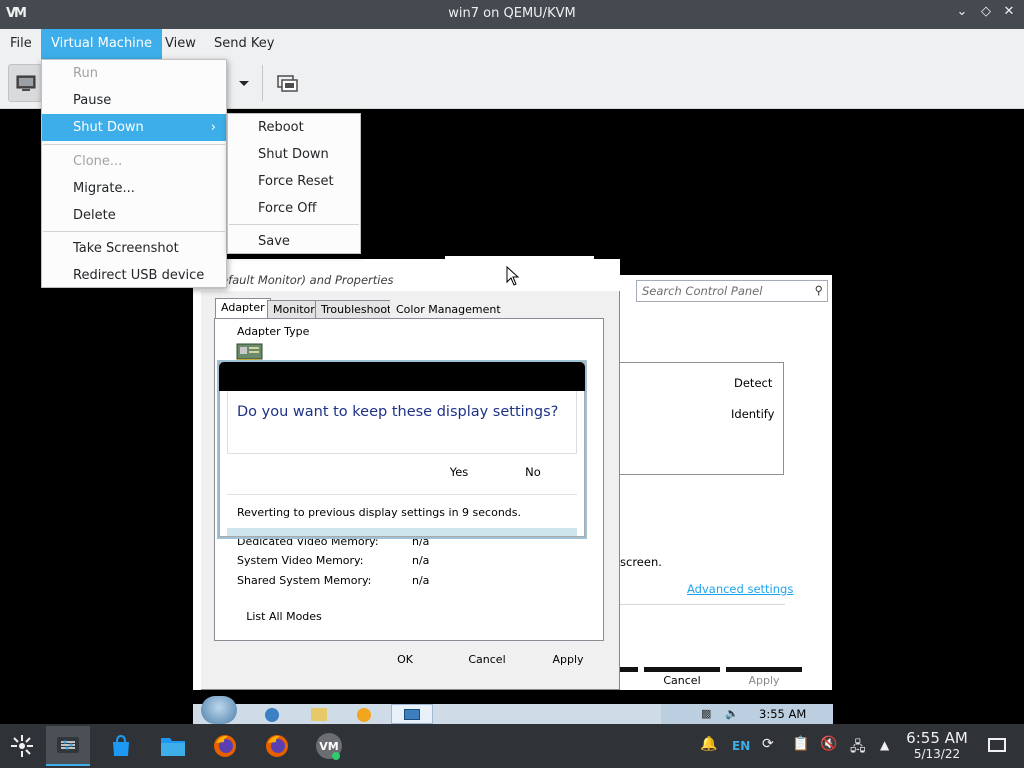 The width and height of the screenshot is (1024, 768). What do you see at coordinates (487, 660) in the screenshot?
I see `cancel-button: Cancel` at bounding box center [487, 660].